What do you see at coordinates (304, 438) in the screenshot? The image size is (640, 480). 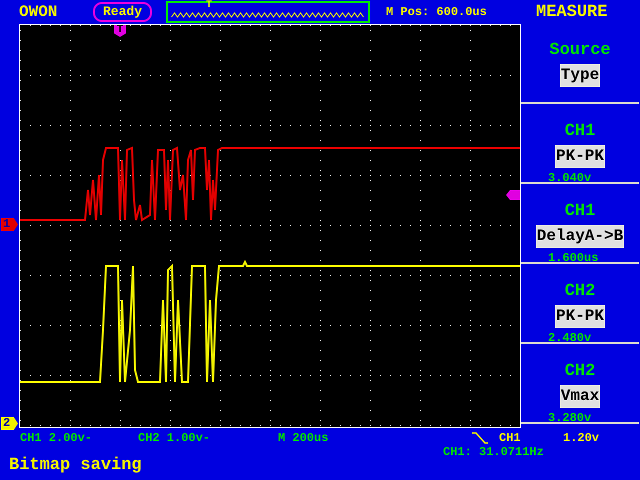 I see `timebase: M 200us` at bounding box center [304, 438].